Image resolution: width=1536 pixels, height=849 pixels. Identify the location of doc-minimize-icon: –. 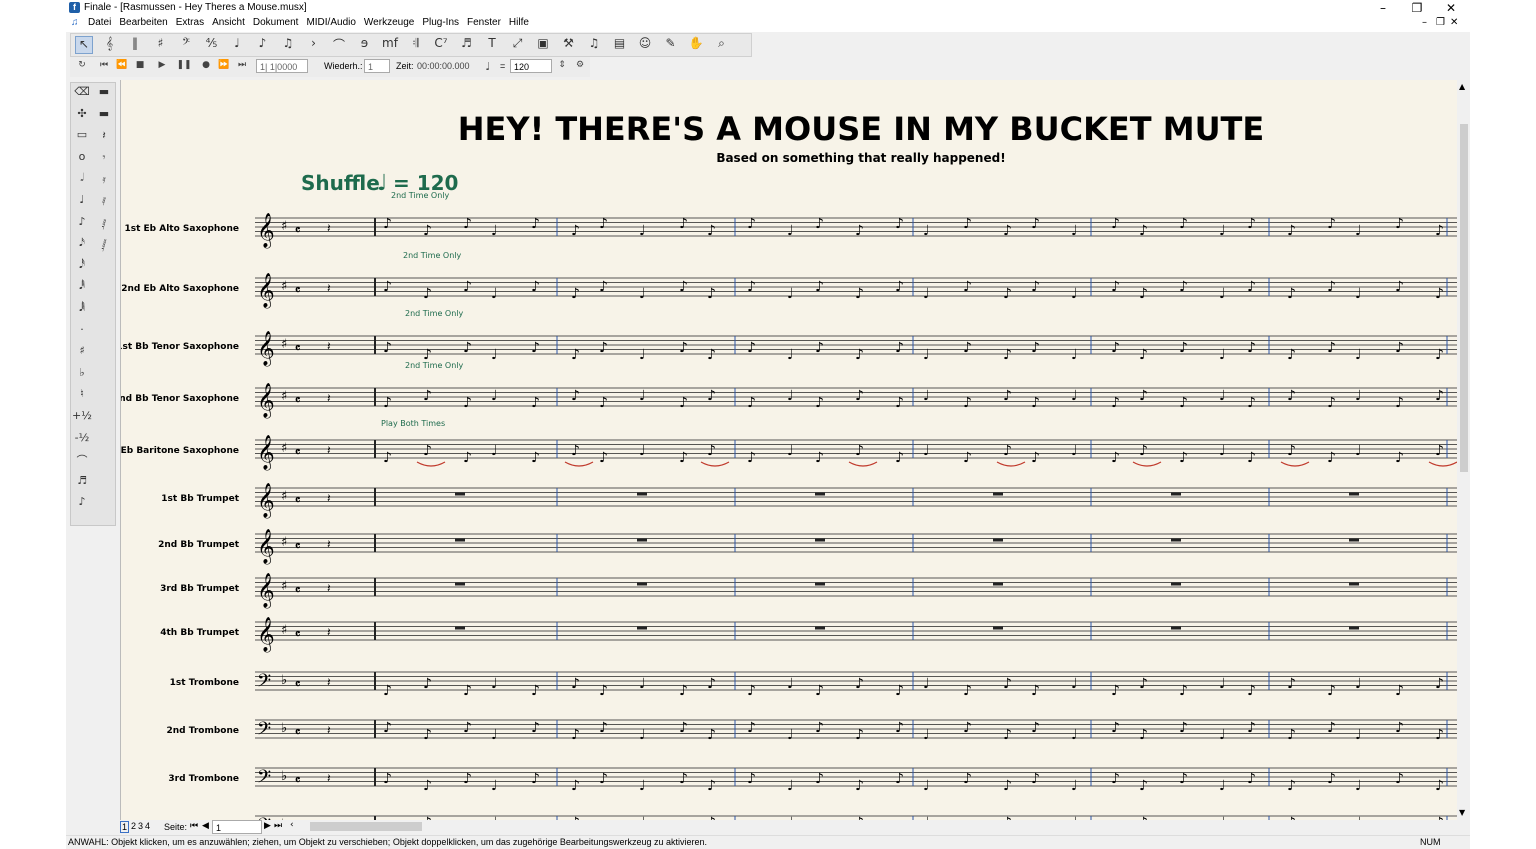
(1424, 22).